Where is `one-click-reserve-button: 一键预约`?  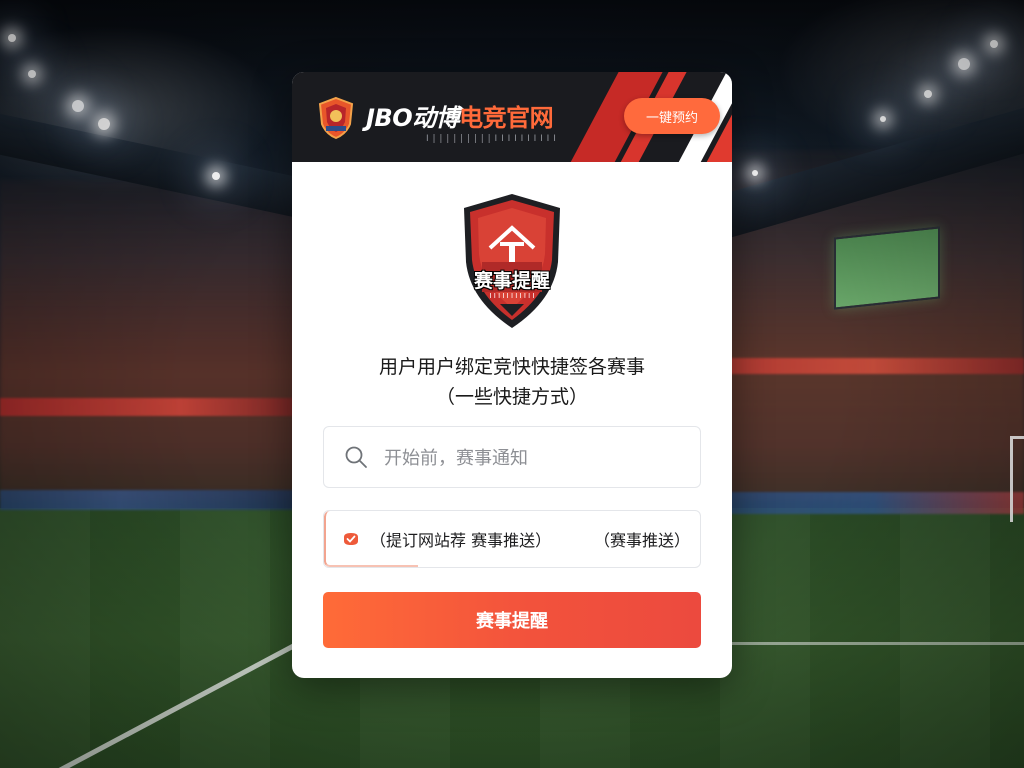 one-click-reserve-button: 一键预约 is located at coordinates (672, 116).